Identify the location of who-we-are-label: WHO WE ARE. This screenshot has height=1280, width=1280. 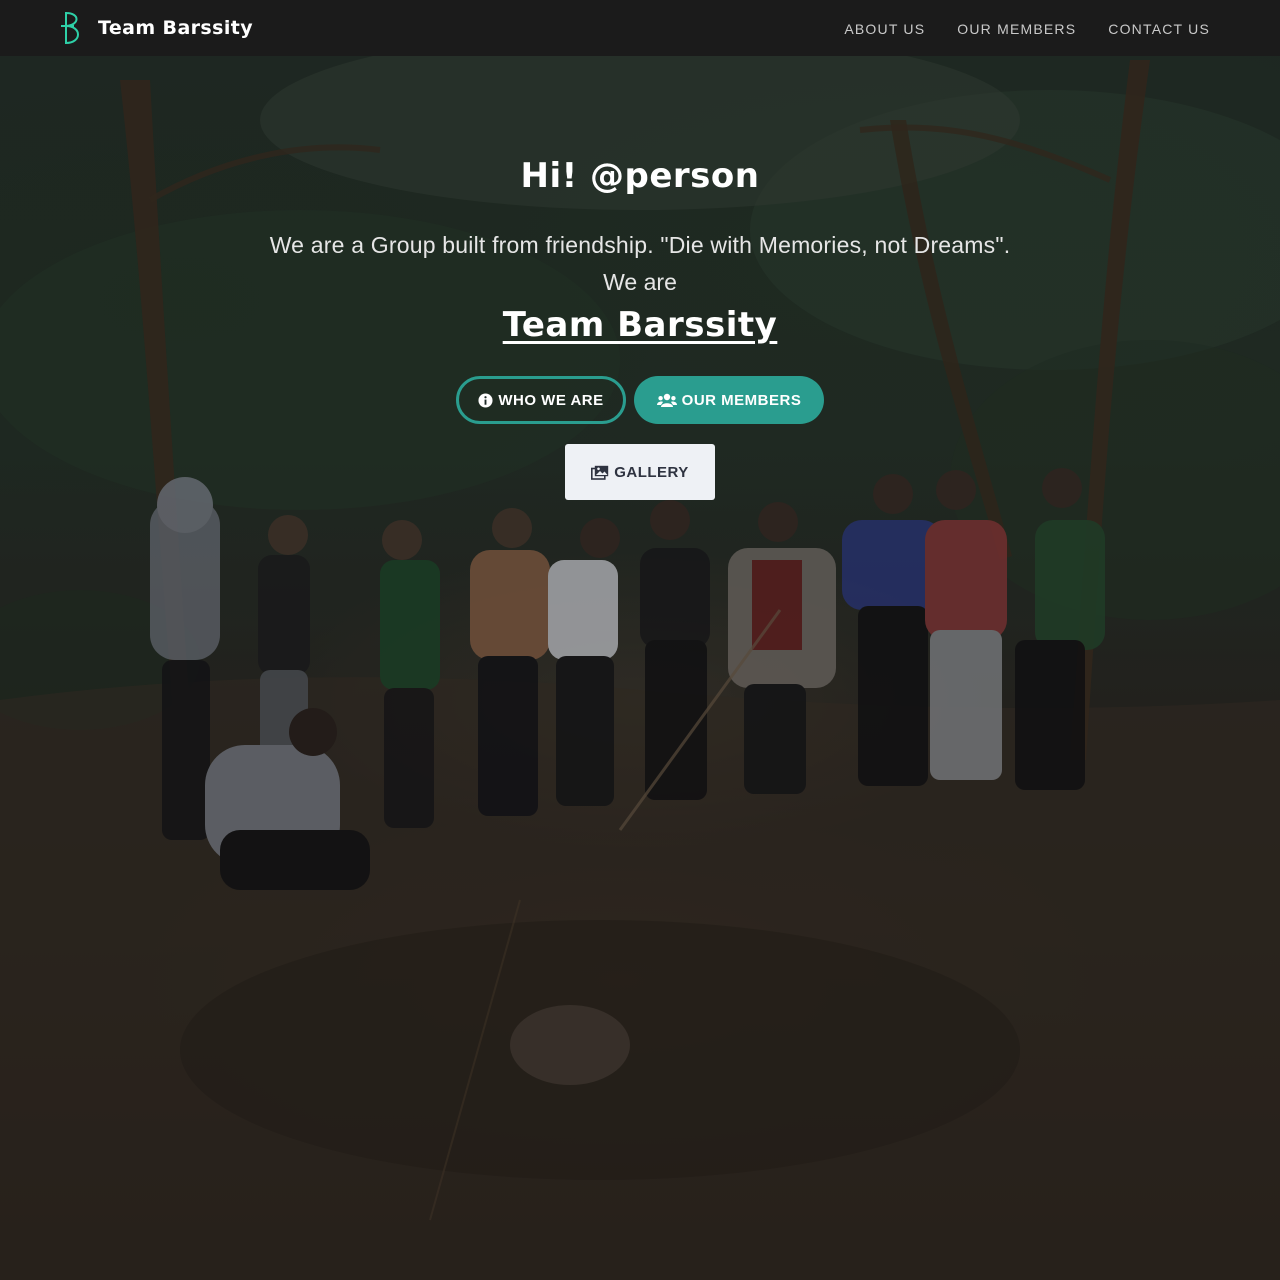
(551, 400).